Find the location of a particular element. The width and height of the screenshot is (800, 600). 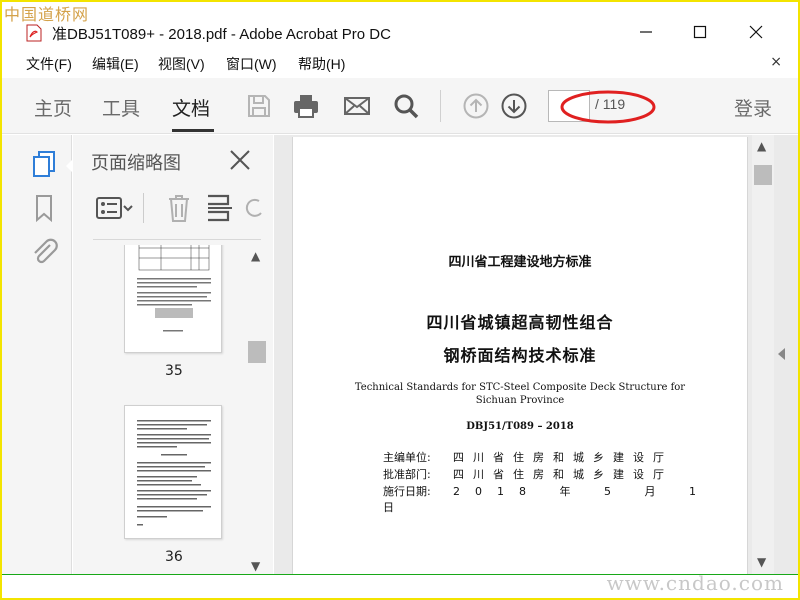

watermark-bottom: www.cndao.com is located at coordinates (695, 583).